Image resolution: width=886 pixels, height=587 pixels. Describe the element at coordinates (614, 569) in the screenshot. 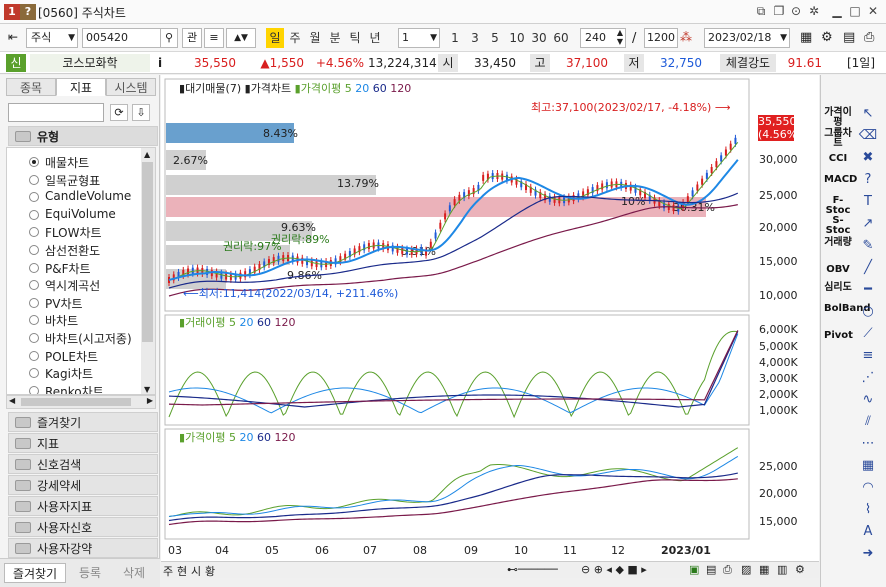

I see `zoom-controls: ⊖ ⊕ ◂ ◆ ■ ▸` at that location.